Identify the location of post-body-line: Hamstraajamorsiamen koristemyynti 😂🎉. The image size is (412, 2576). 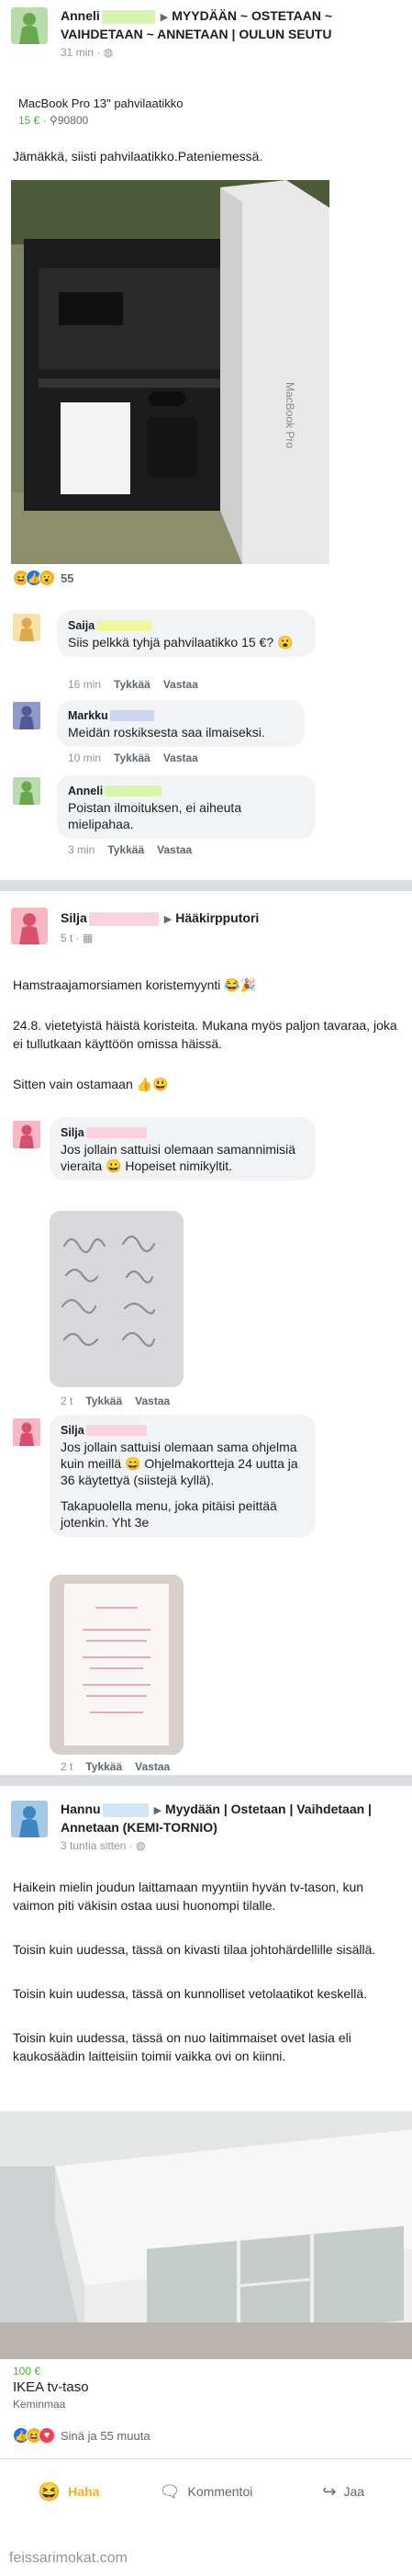
(135, 984).